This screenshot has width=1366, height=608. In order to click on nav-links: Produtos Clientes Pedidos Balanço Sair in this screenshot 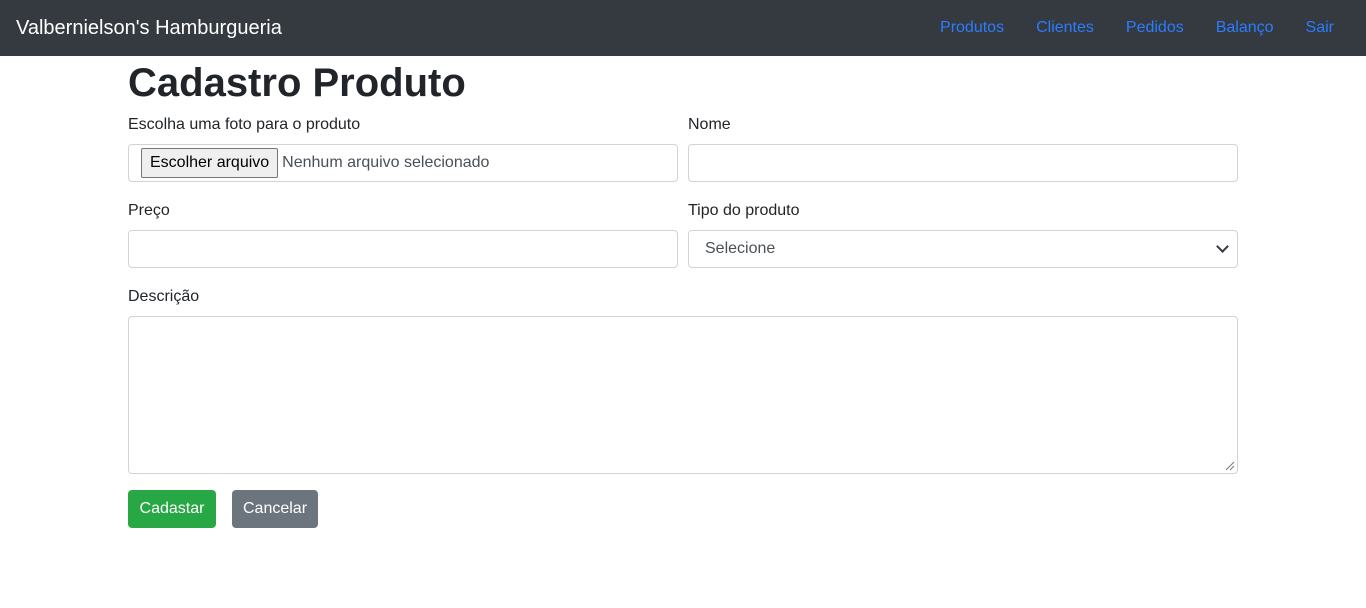, I will do `click(1136, 28)`.